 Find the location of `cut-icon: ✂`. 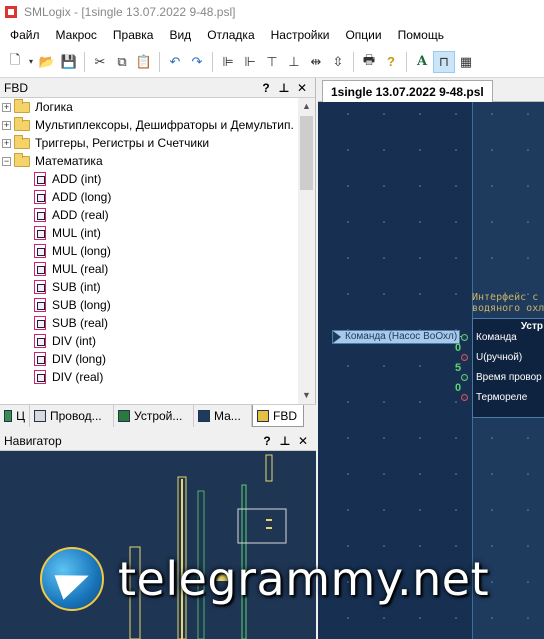

cut-icon: ✂ is located at coordinates (100, 62).